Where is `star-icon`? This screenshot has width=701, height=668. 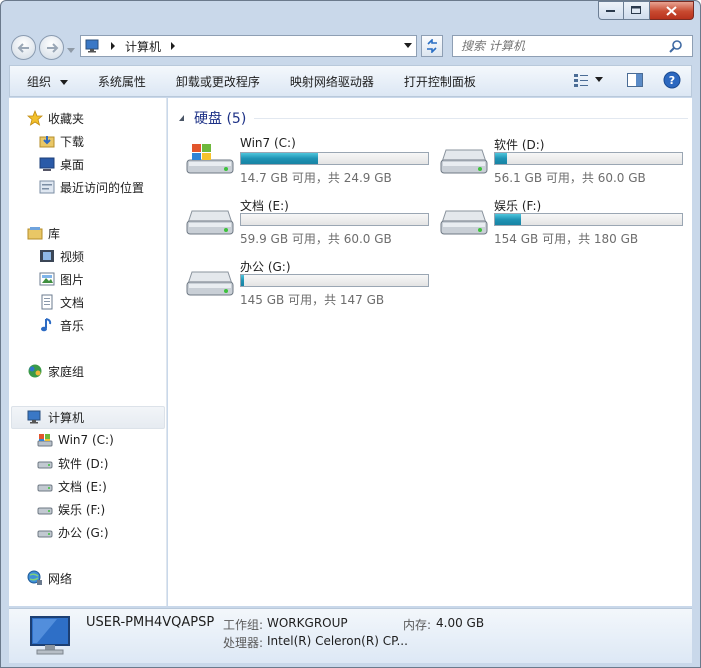 star-icon is located at coordinates (35, 118).